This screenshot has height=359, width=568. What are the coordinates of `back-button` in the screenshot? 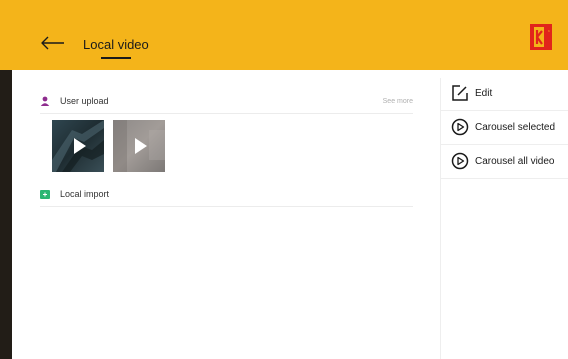 It's located at (54, 43).